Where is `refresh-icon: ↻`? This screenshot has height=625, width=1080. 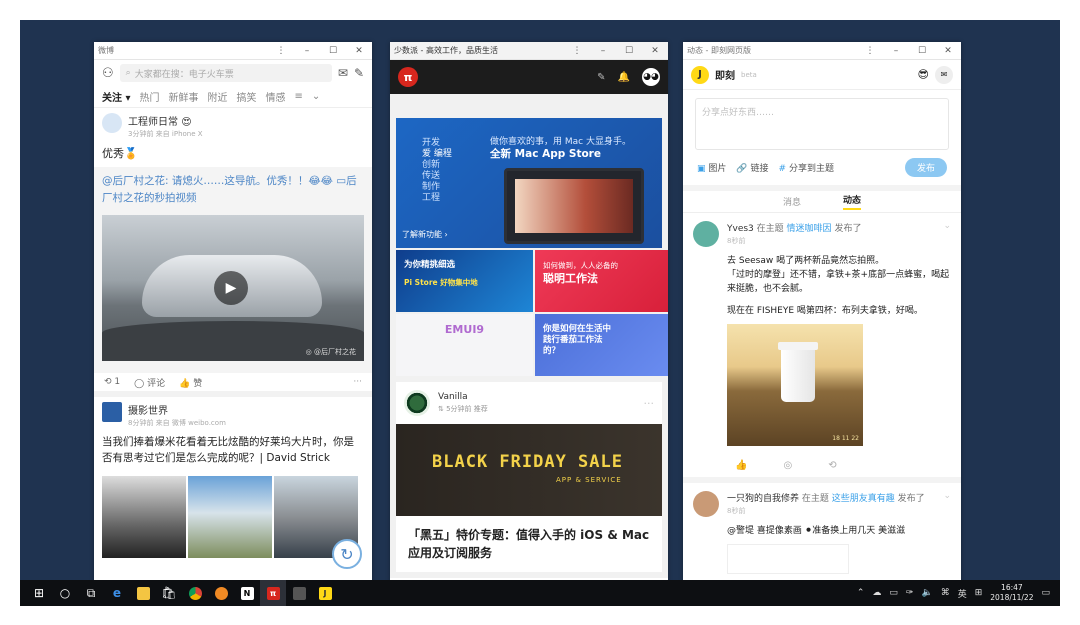 refresh-icon: ↻ is located at coordinates (347, 554).